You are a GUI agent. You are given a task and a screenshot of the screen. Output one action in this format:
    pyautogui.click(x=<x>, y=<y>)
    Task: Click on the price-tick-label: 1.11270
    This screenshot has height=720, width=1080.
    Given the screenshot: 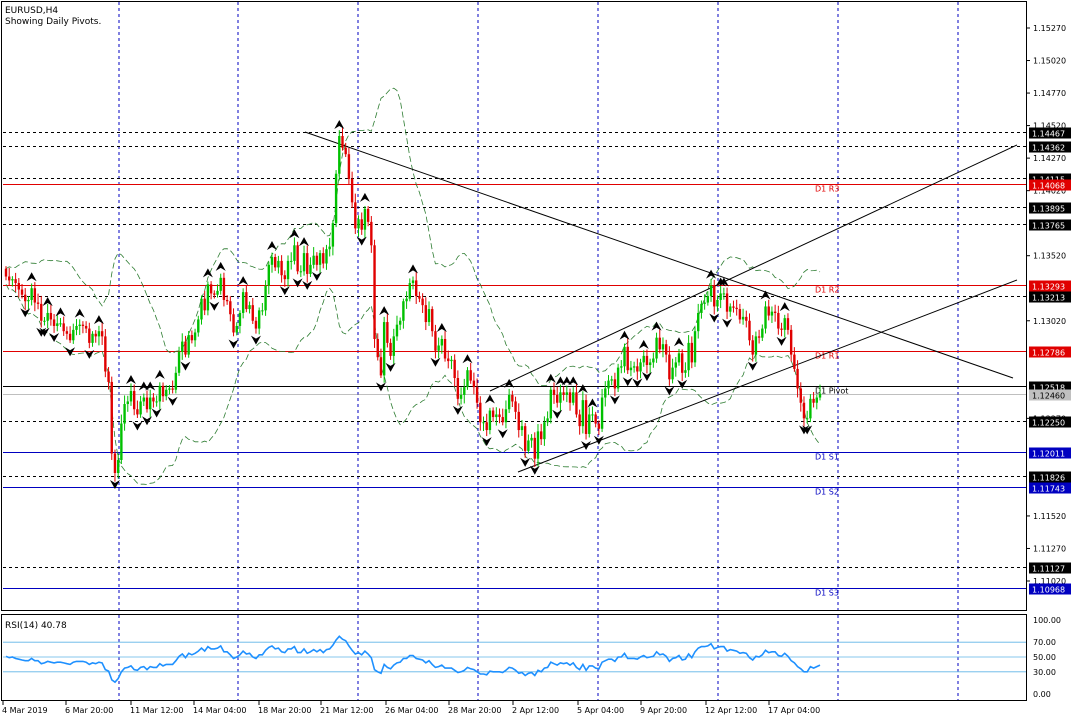 What is the action you would take?
    pyautogui.click(x=1049, y=548)
    